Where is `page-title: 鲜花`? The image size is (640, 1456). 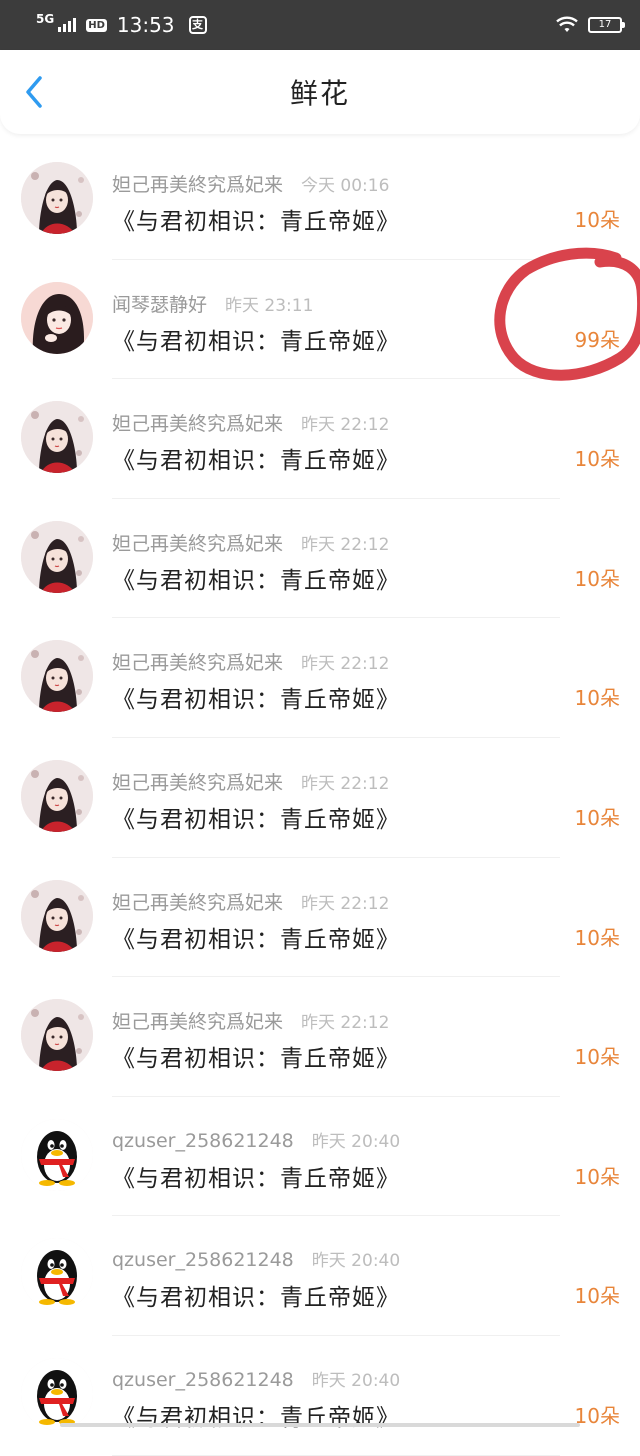 page-title: 鲜花 is located at coordinates (320, 92).